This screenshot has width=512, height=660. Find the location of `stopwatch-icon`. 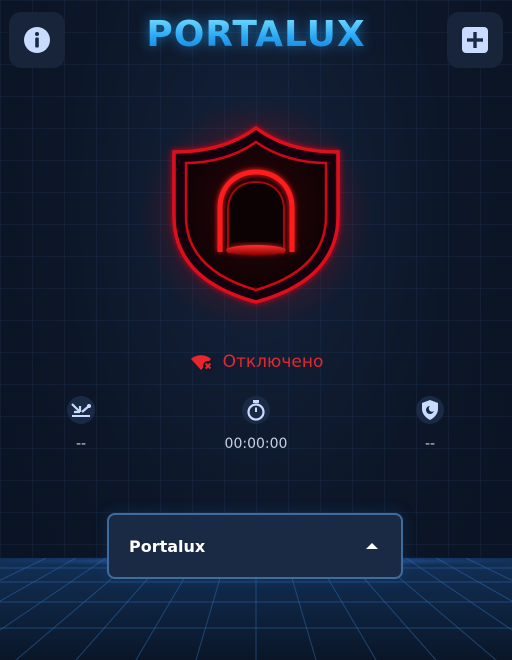

stopwatch-icon is located at coordinates (256, 410).